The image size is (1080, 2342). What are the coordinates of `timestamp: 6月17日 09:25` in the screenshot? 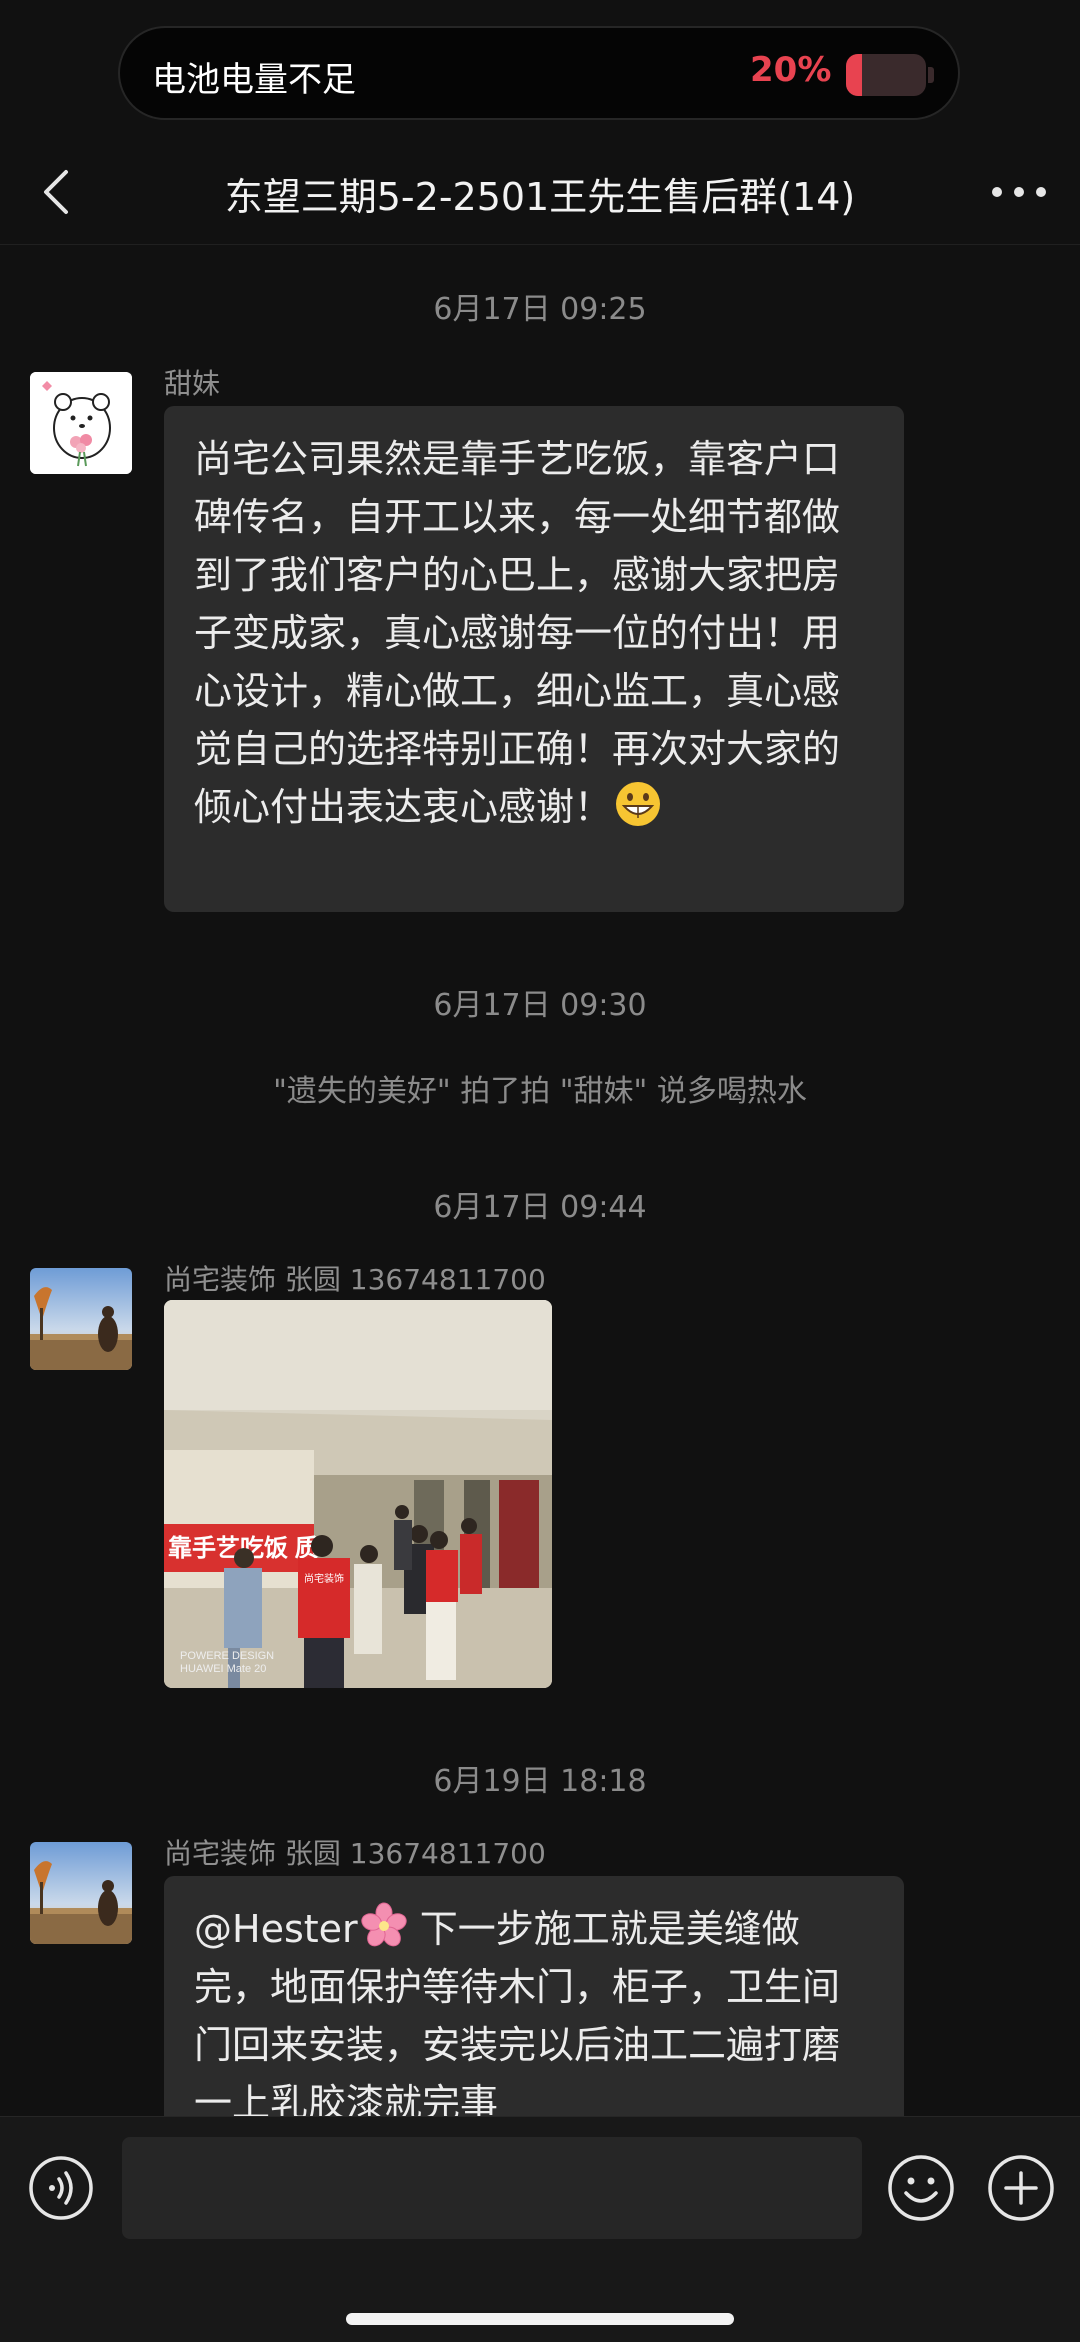 It's located at (540, 309).